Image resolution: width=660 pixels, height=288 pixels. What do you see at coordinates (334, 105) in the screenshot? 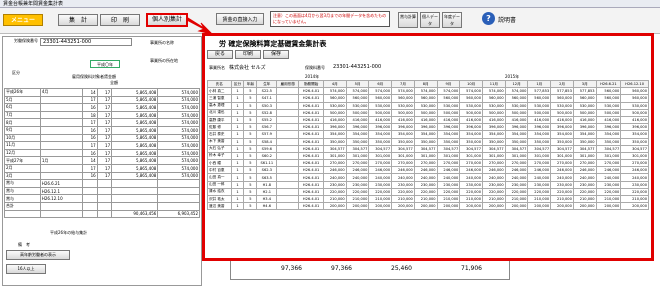
I see `april-cell: 530,000` at bounding box center [334, 105].